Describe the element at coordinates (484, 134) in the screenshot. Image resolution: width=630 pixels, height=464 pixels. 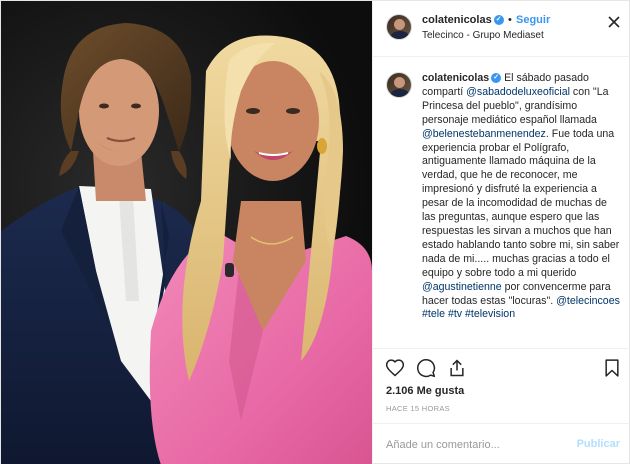
I see `mention-link: @belenestebanmenendez` at that location.